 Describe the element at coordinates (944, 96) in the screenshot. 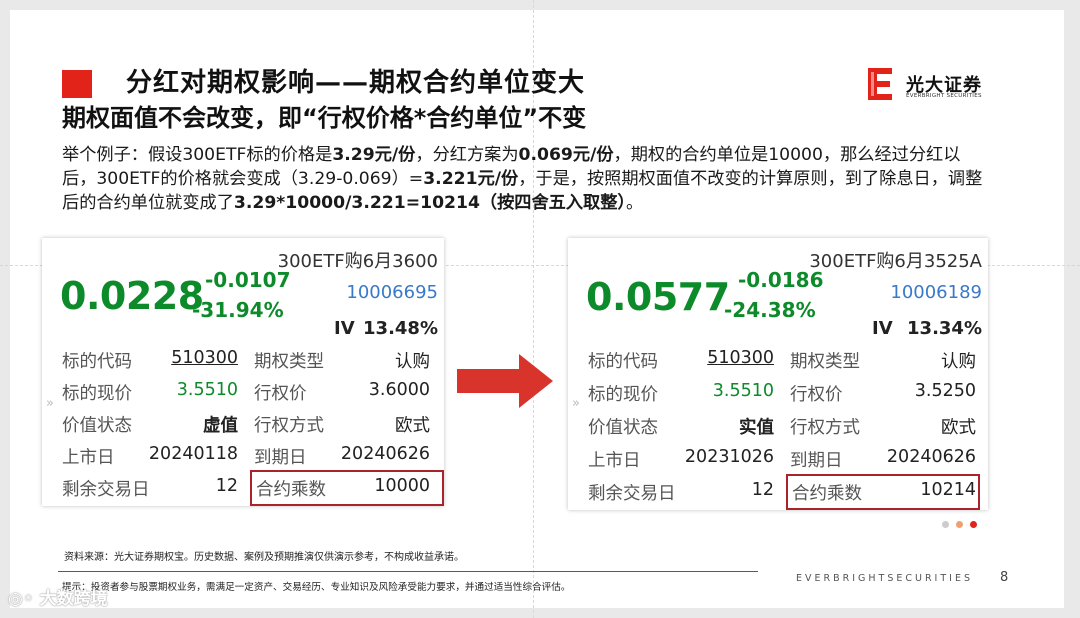

I see `brand-name-en: EVERBRIGHT SECURITIES` at that location.